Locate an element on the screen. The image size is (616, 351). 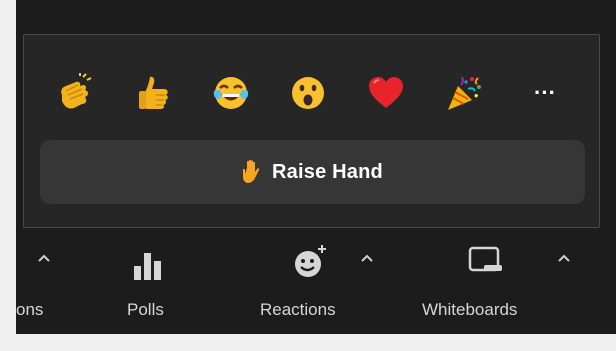
tears-of-joy-emoji-icon is located at coordinates (231, 93).